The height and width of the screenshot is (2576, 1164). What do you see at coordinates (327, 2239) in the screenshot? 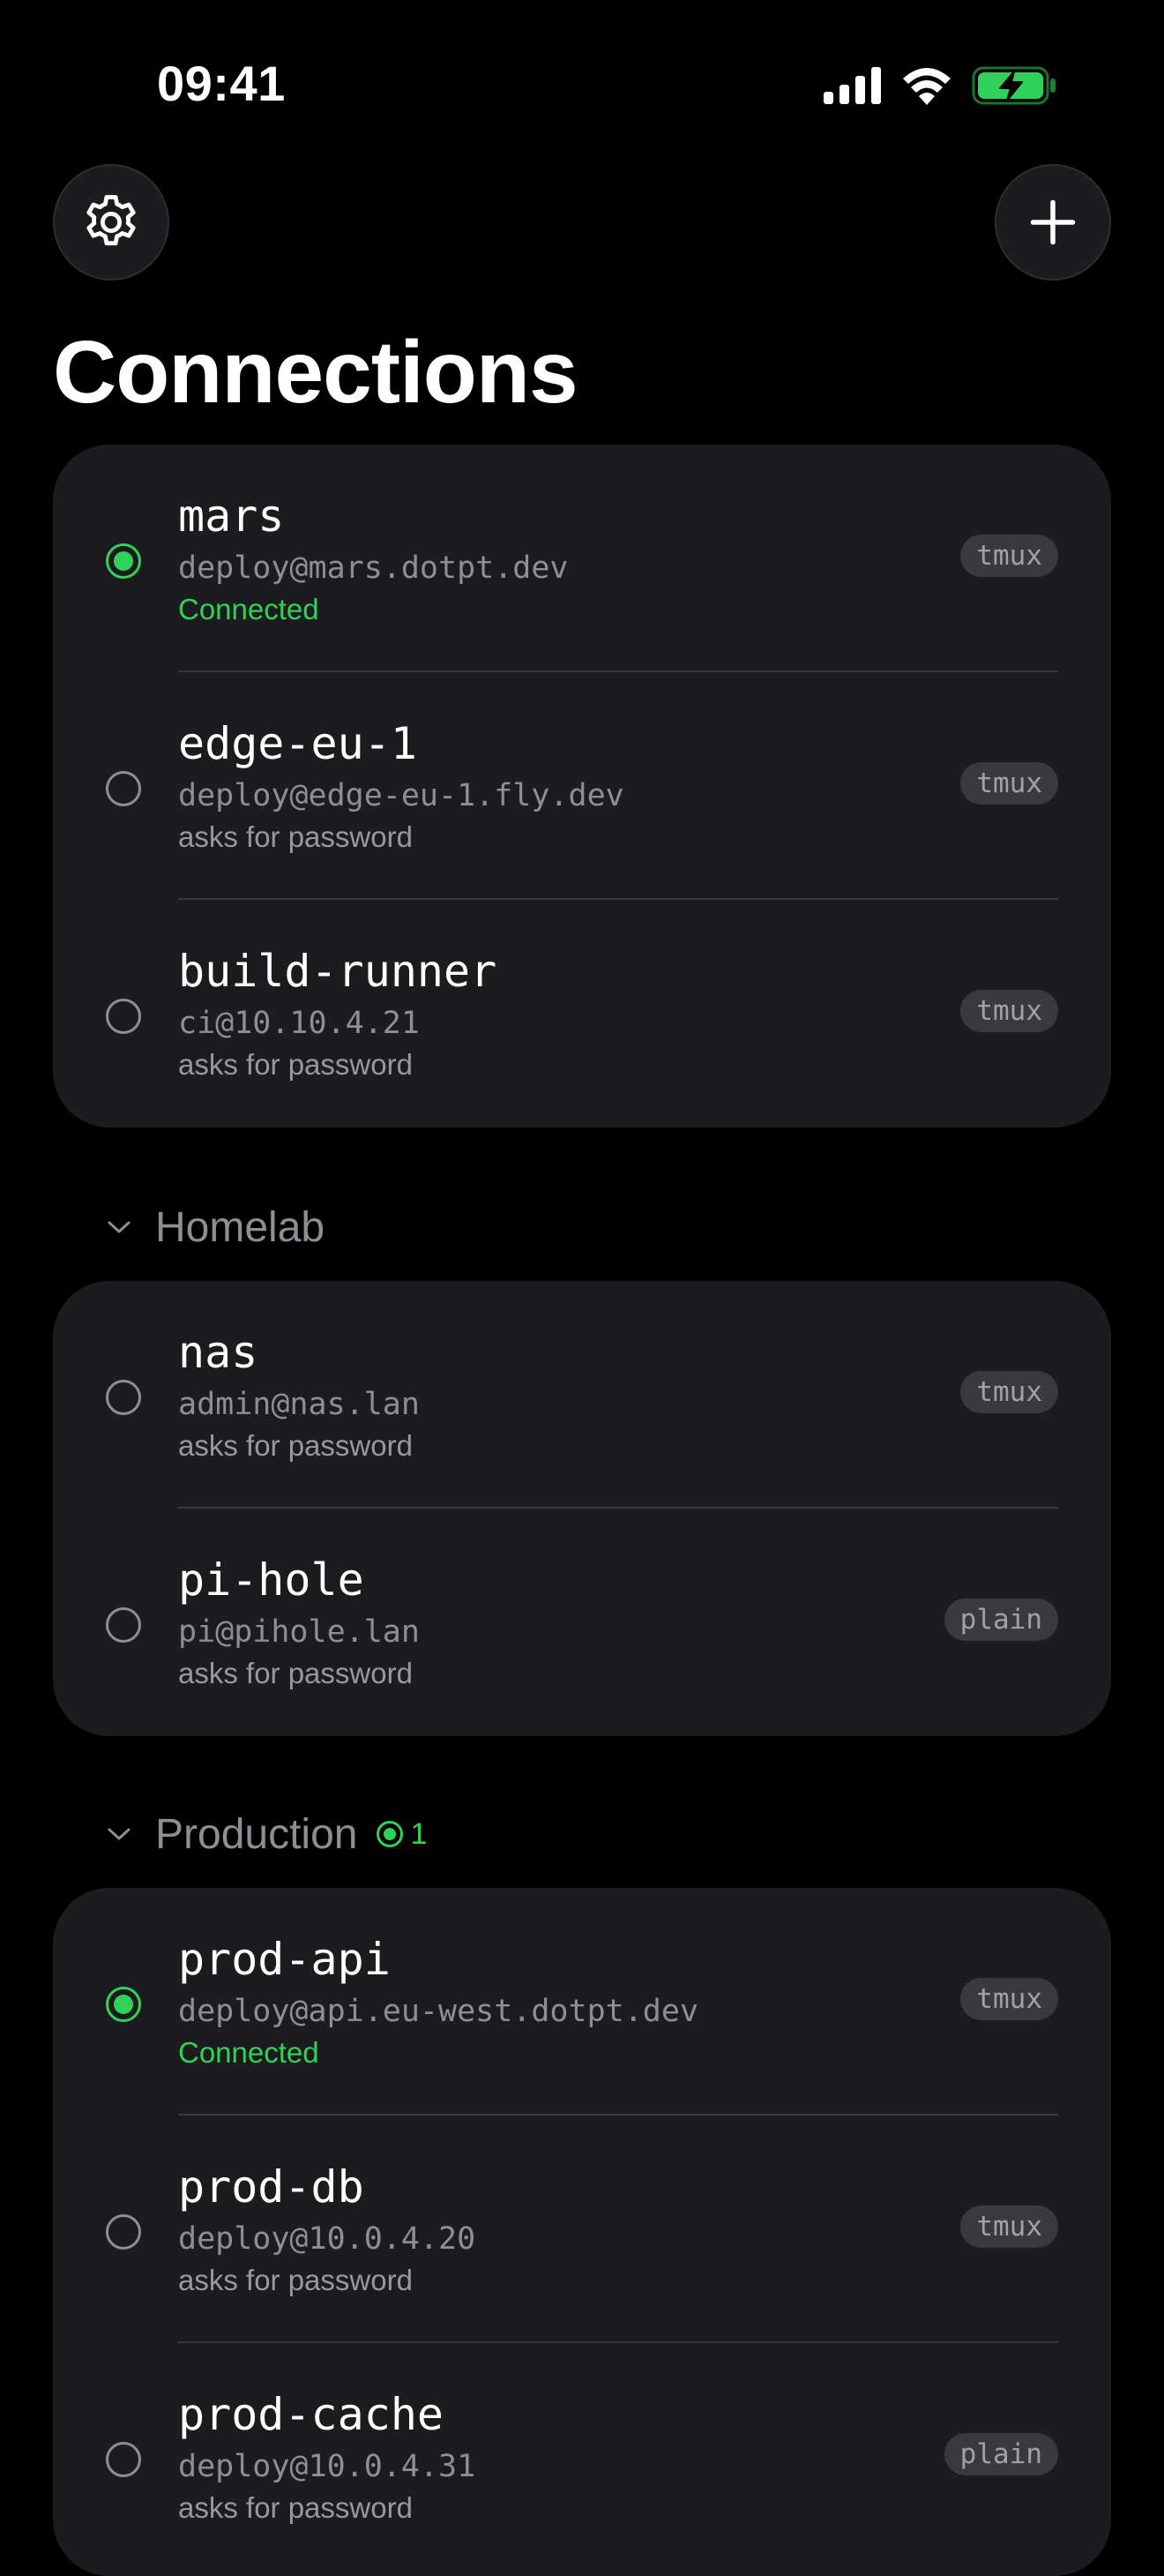
I see `host-address: deploy@10.0.4.20` at bounding box center [327, 2239].